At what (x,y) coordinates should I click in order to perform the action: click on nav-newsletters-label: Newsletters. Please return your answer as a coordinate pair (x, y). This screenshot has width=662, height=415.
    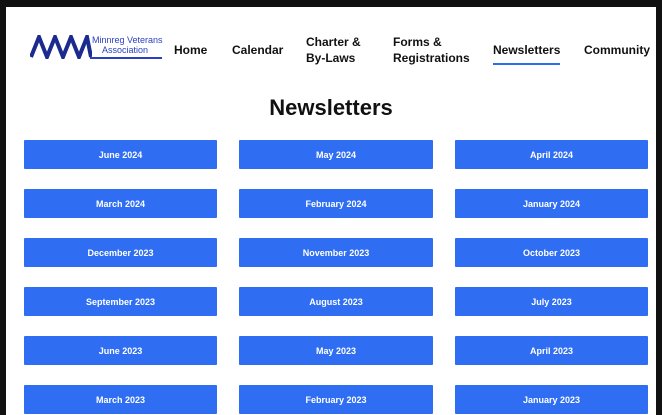
    Looking at the image, I should click on (527, 50).